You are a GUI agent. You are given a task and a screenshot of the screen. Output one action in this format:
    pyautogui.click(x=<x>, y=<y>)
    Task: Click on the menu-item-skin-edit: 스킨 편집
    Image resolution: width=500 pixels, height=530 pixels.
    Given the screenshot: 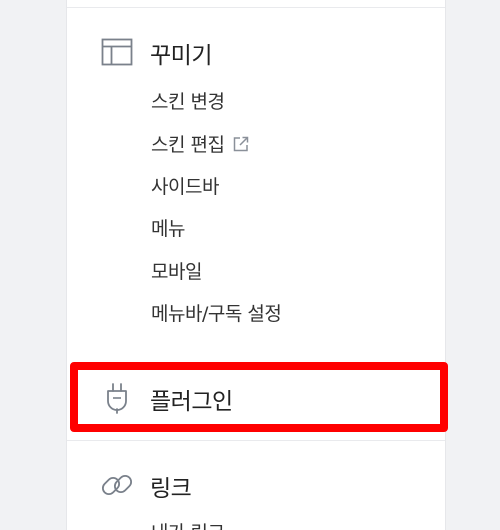 What is the action you would take?
    pyautogui.click(x=200, y=143)
    